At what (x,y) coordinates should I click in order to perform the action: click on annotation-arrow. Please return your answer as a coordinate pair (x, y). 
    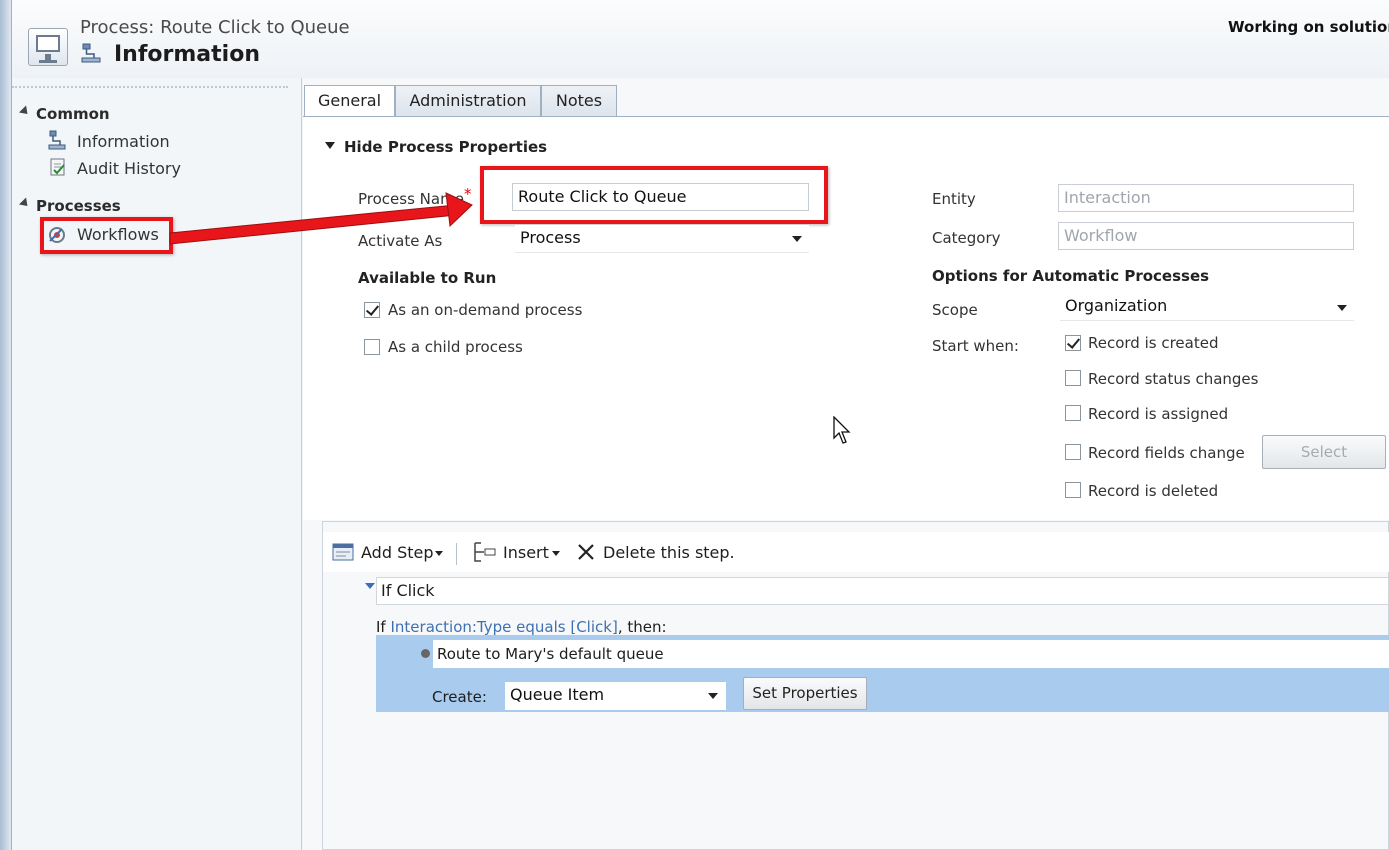
    Looking at the image, I should click on (321, 218).